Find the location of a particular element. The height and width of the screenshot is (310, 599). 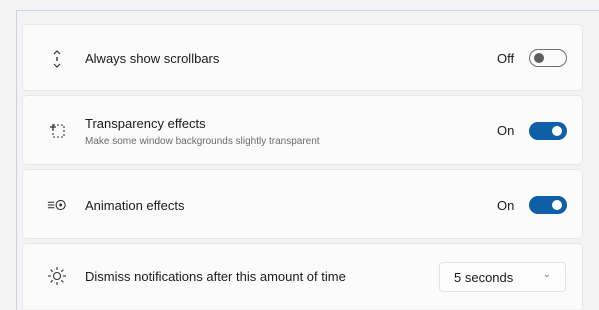

scrollbar-icon is located at coordinates (57, 59).